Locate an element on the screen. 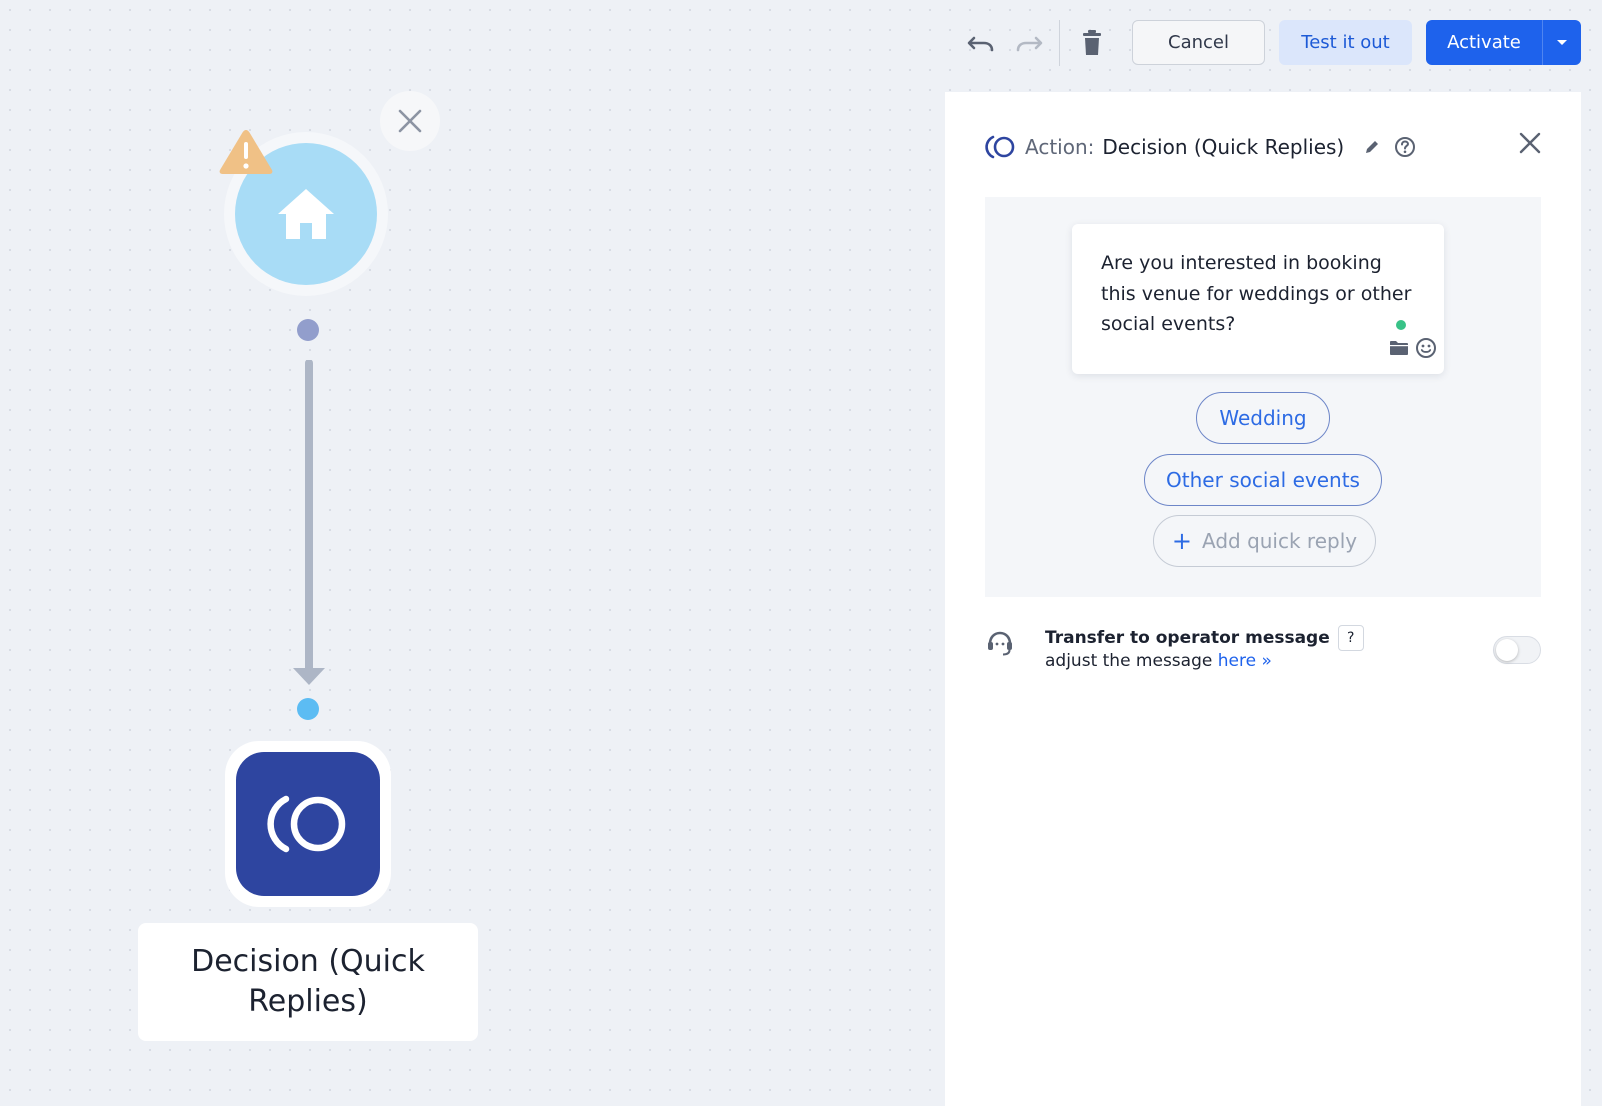 The height and width of the screenshot is (1106, 1602). emoji-icon is located at coordinates (1426, 348).